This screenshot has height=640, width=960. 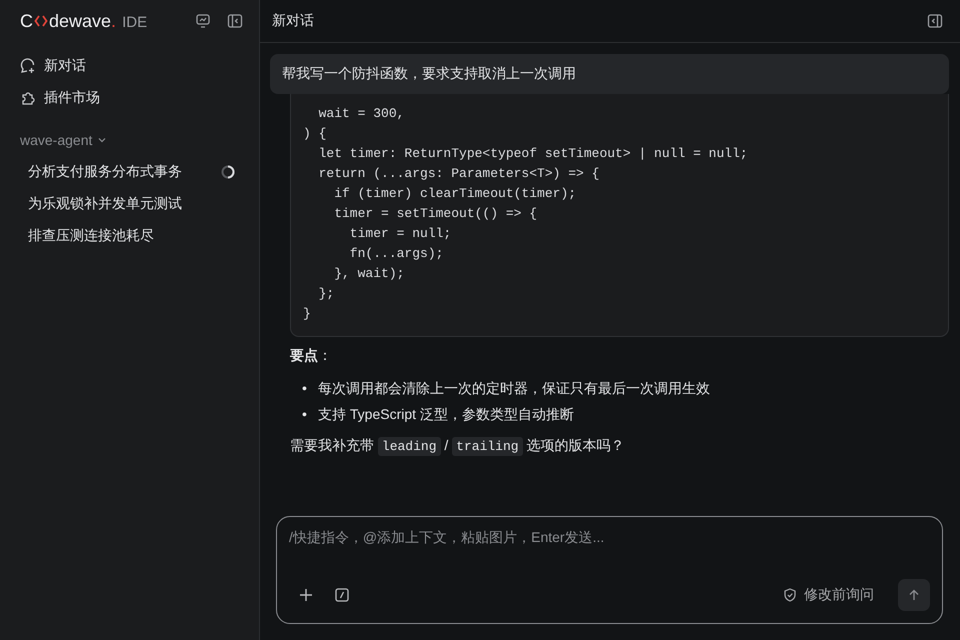 I want to click on message-input: /快捷指令，@添加上下文，粘贴图片，Enter发送... 修改前询问, so click(x=609, y=570).